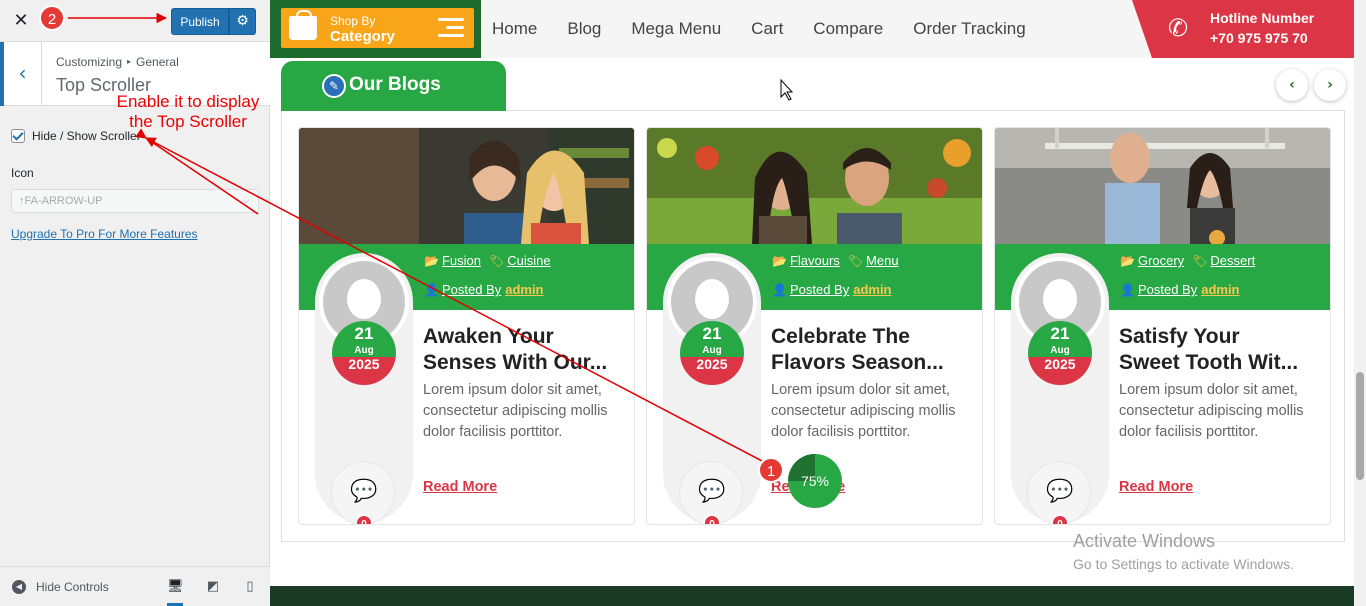 The height and width of the screenshot is (606, 1366). What do you see at coordinates (1161, 260) in the screenshot?
I see `tag-link: Grocery` at bounding box center [1161, 260].